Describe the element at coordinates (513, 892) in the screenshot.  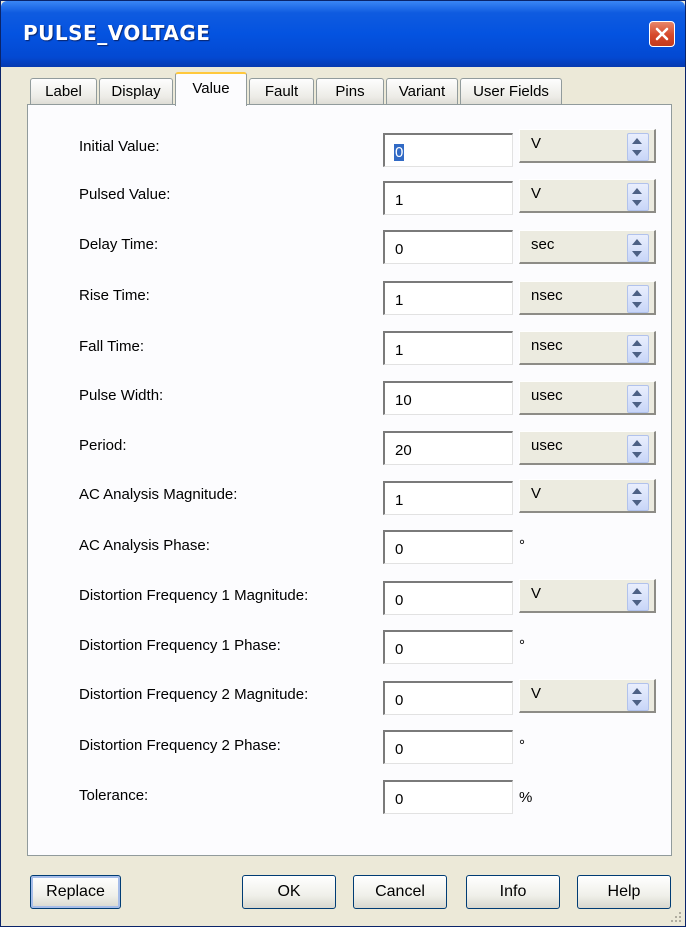
I see `info-button: Info` at that location.